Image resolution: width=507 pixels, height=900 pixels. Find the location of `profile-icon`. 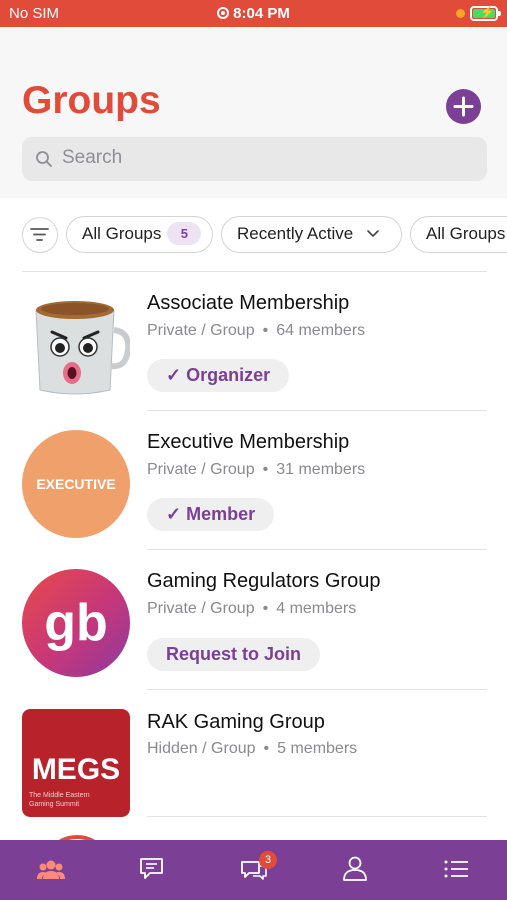

profile-icon is located at coordinates (355, 868).